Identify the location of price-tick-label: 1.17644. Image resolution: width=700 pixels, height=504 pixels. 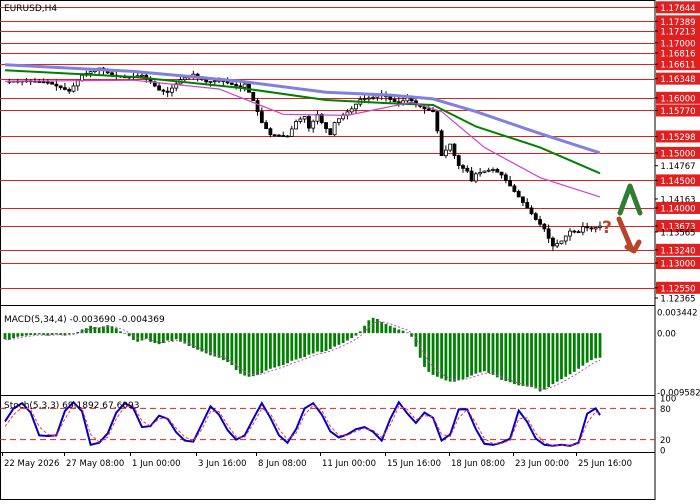
(677, 9).